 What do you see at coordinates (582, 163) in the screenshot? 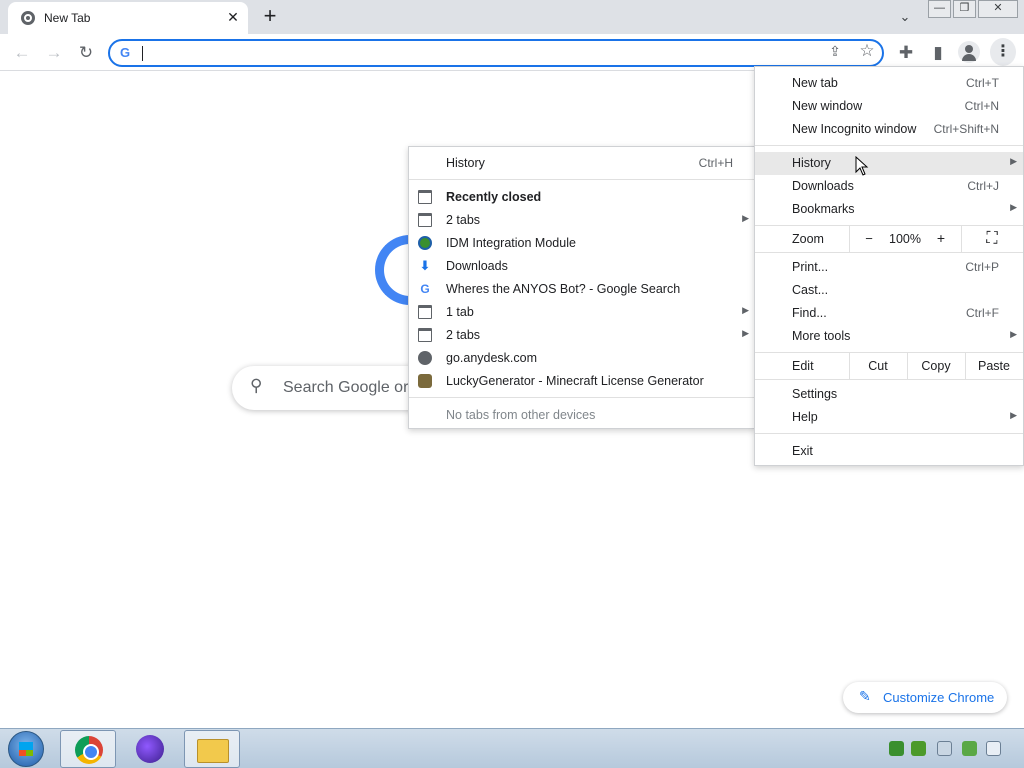
I see `history-item: History Ctrl+H` at bounding box center [582, 163].